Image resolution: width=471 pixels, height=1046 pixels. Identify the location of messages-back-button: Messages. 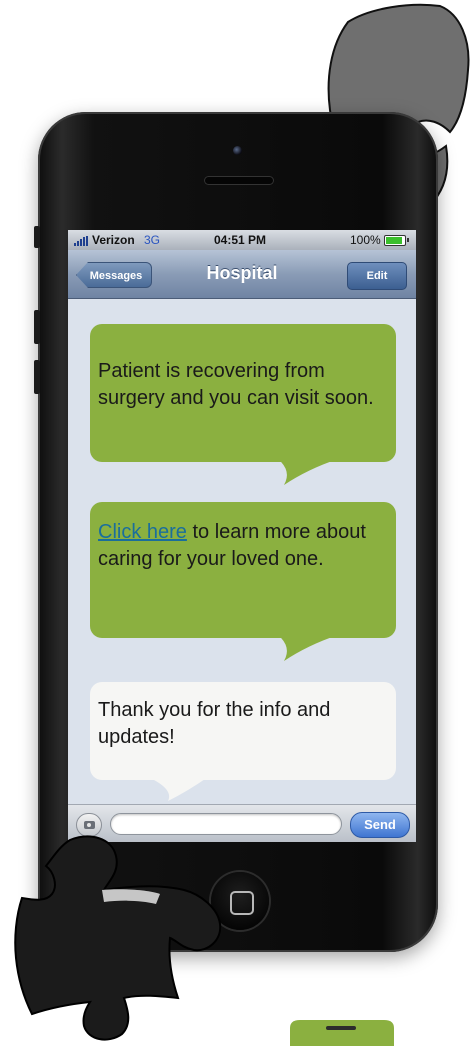
(114, 275).